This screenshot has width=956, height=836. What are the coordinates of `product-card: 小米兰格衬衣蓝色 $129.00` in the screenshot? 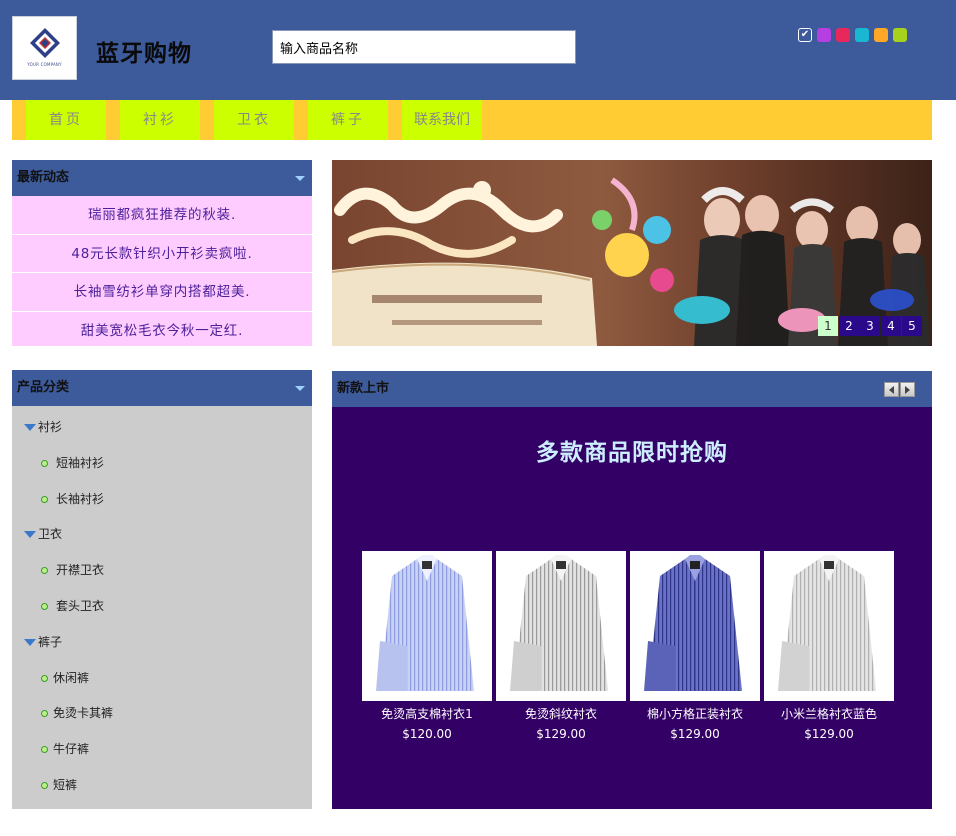 It's located at (829, 646).